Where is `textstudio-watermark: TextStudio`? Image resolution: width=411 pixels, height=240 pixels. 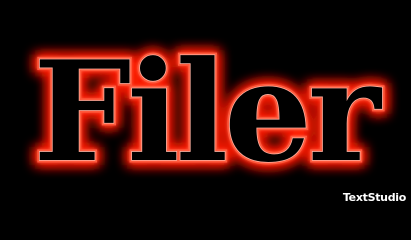 textstudio-watermark: TextStudio is located at coordinates (374, 197).